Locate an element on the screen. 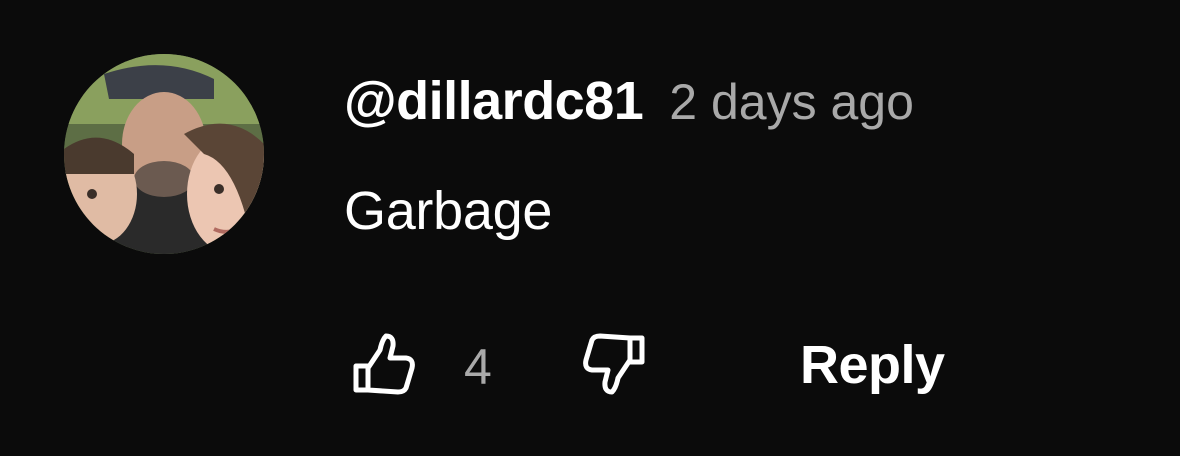 Image resolution: width=1180 pixels, height=456 pixels. comment-action-bar: 4 Reply is located at coordinates (660, 366).